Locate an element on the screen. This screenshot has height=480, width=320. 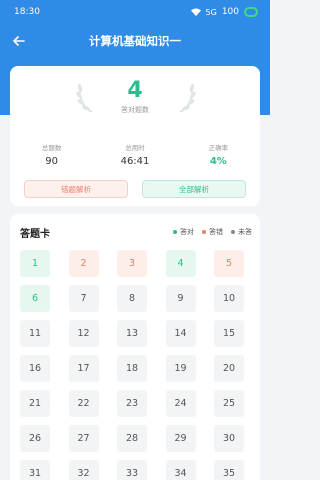
question-cell: 2 is located at coordinates (83, 263).